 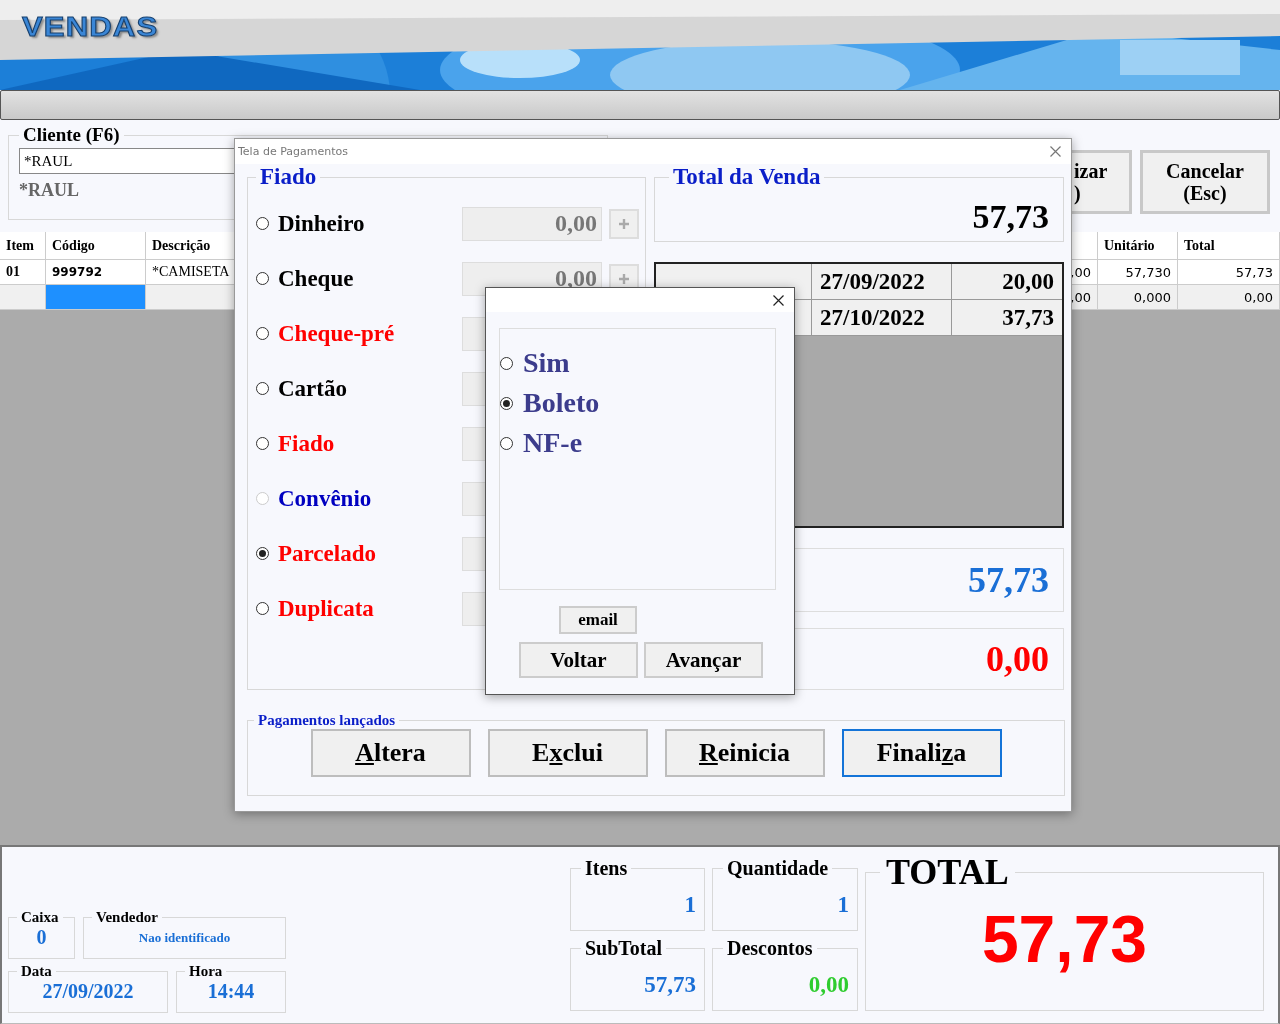 I want to click on table-cell: 20,00, so click(x=1028, y=281).